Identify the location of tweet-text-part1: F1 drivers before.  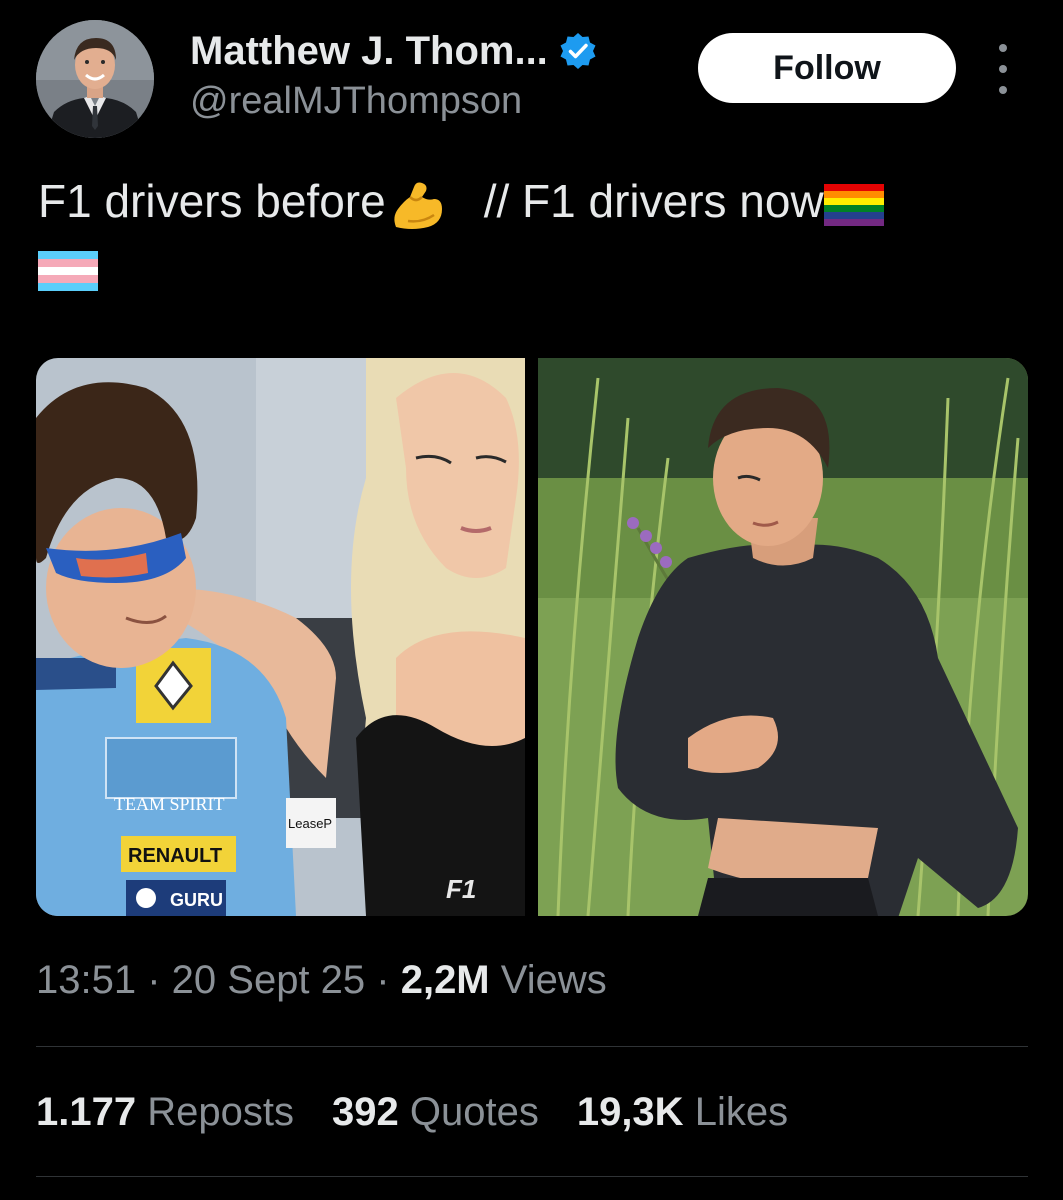
(212, 201).